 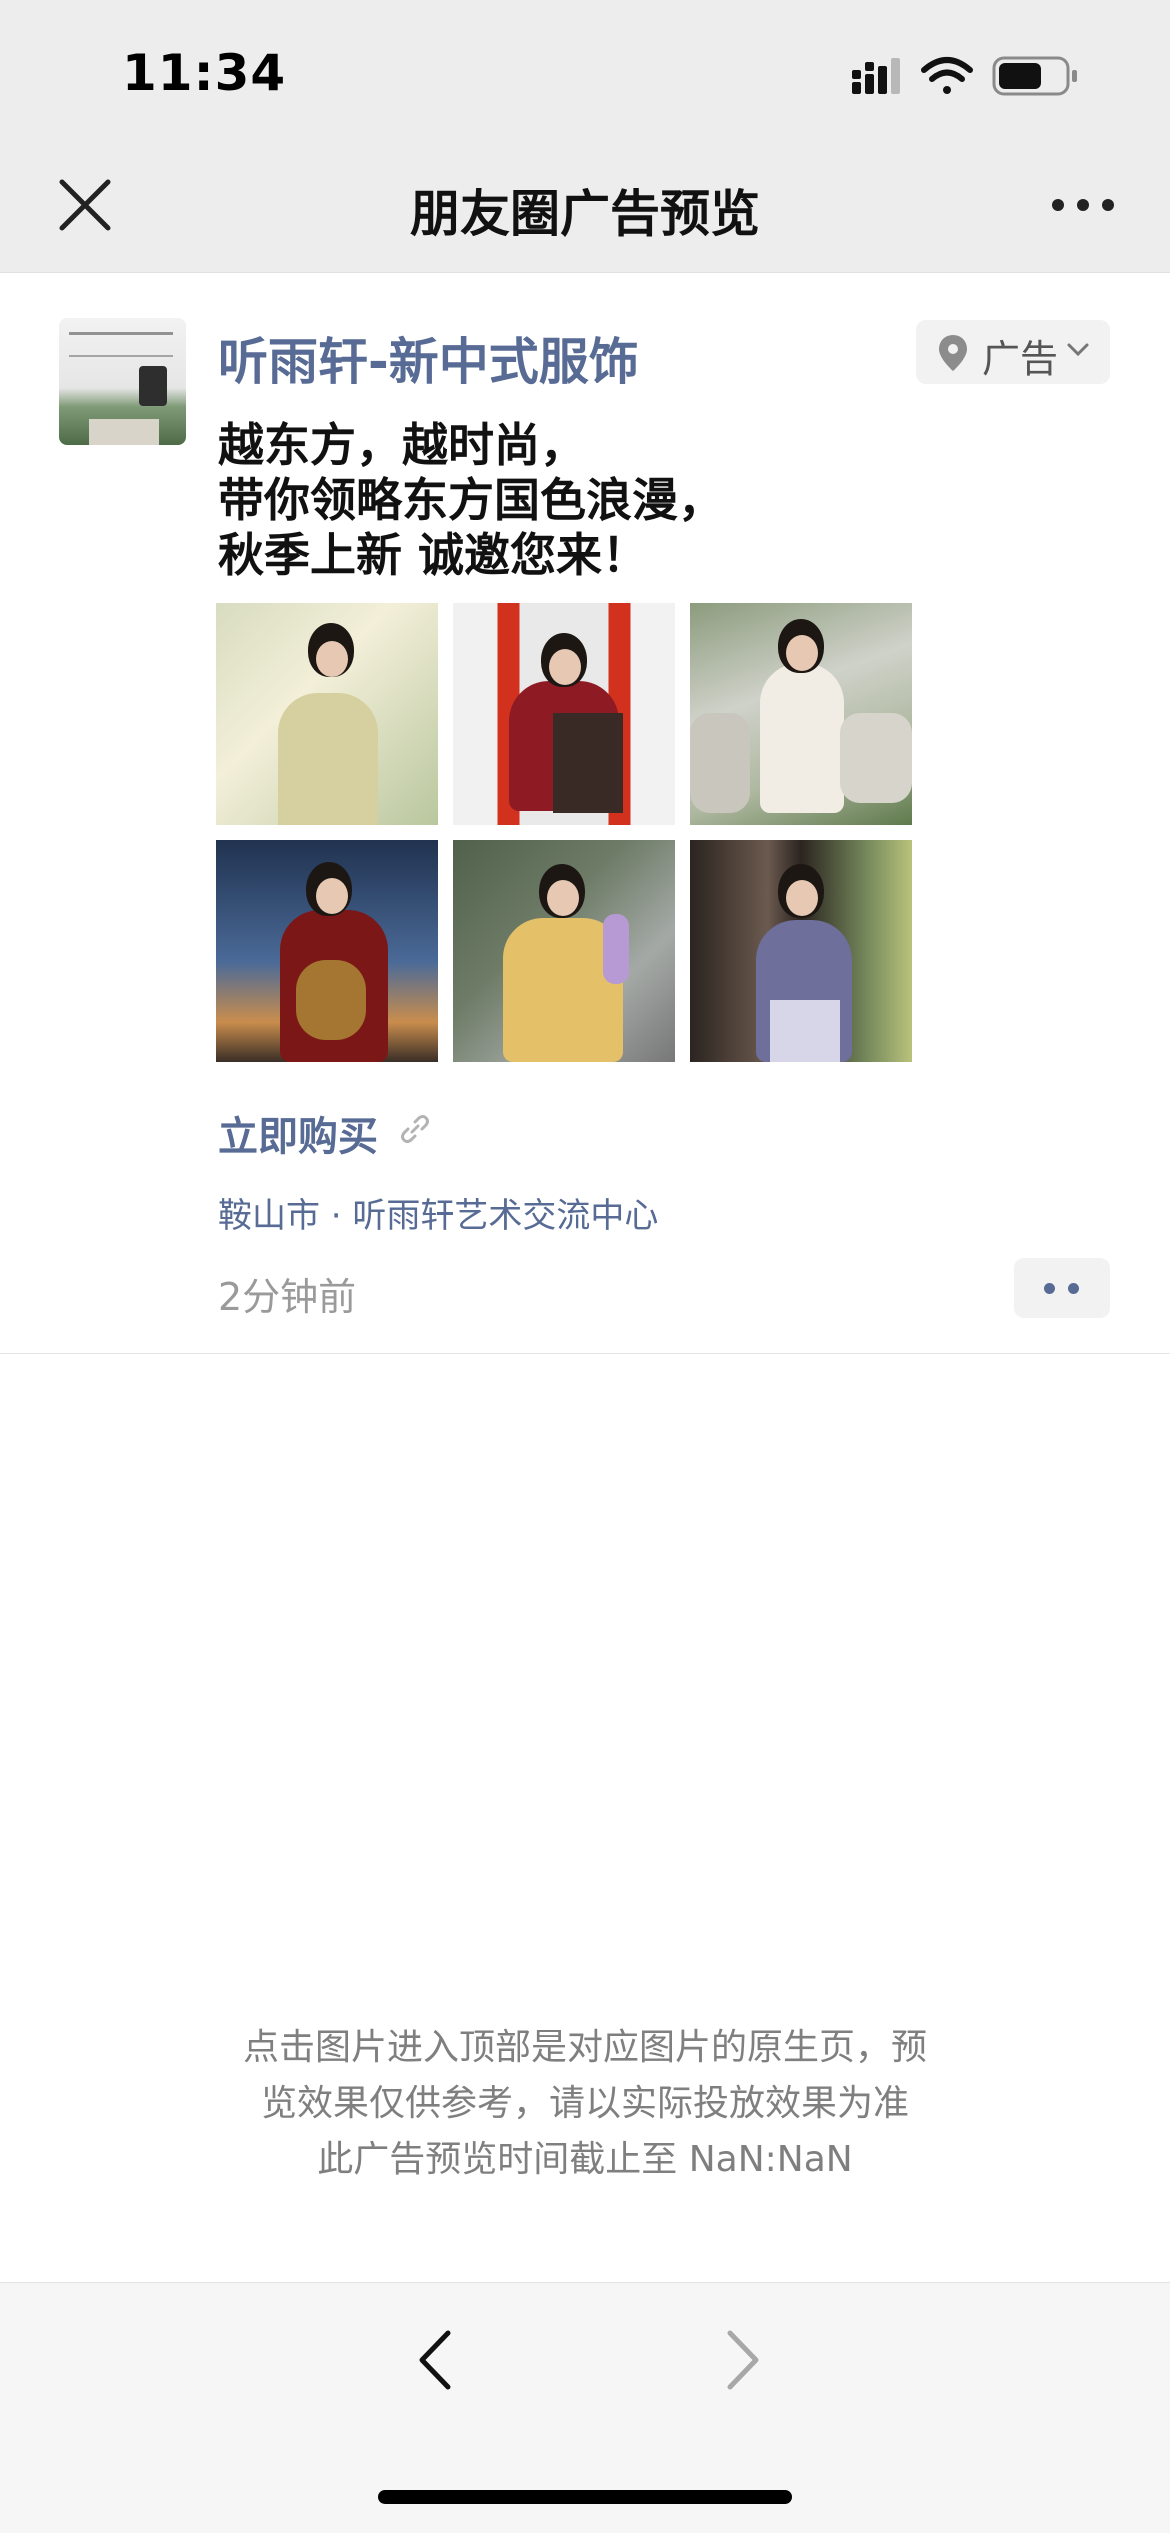 I want to click on notice-line: 此广告预览时间截止至 NaN:NaN, so click(x=585, y=2159).